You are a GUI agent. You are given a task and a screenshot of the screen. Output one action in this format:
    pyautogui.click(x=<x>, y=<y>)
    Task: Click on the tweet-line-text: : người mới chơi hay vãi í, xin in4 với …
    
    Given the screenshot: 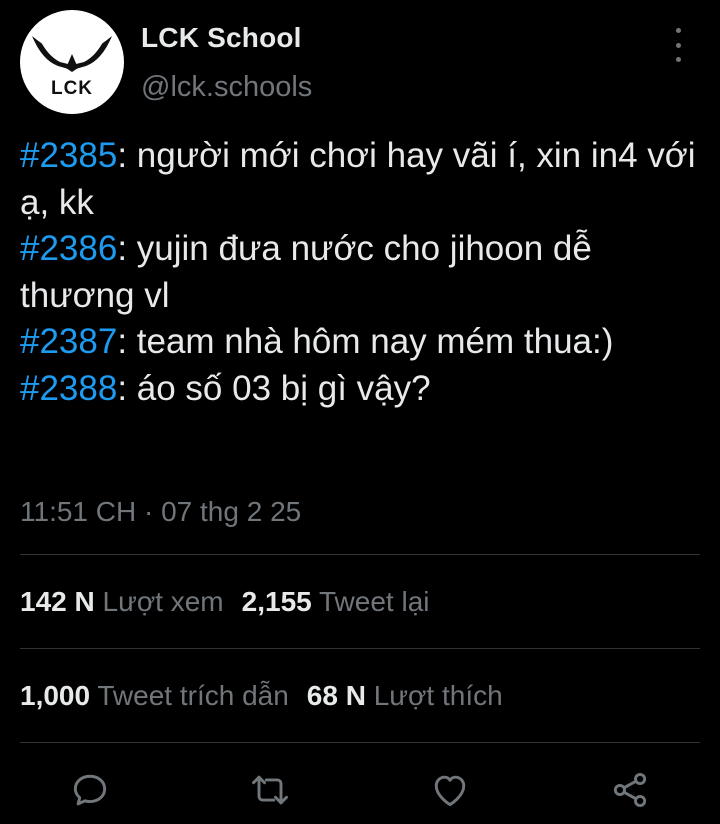 What is the action you would take?
    pyautogui.click(x=358, y=179)
    